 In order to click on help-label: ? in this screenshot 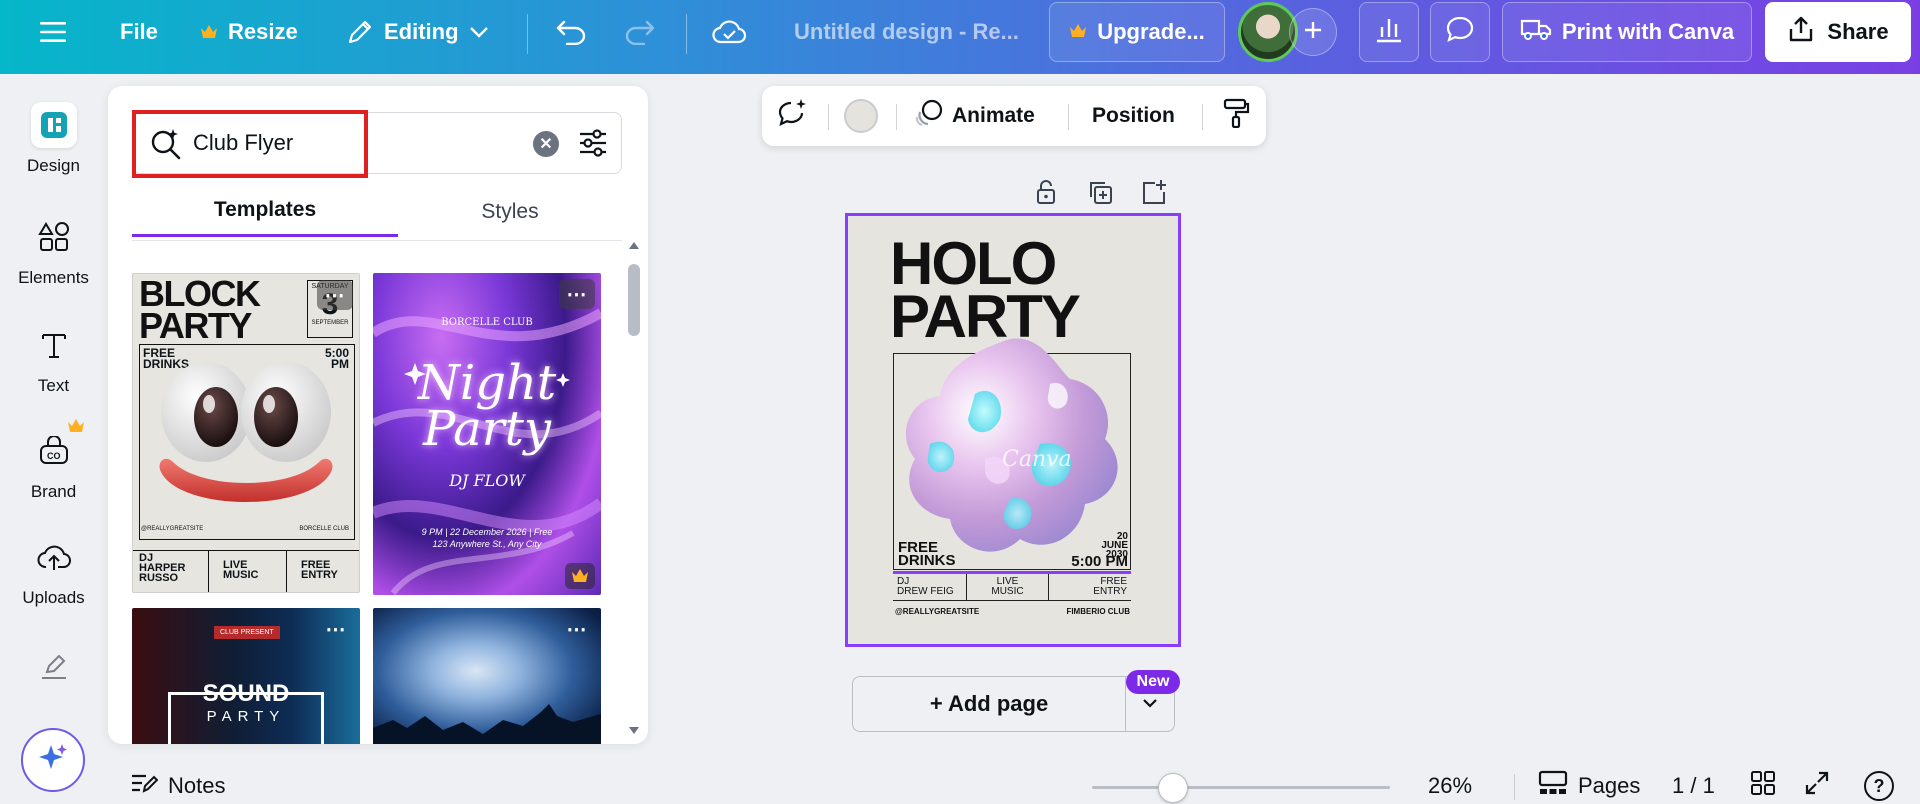, I will do `click(1879, 785)`.